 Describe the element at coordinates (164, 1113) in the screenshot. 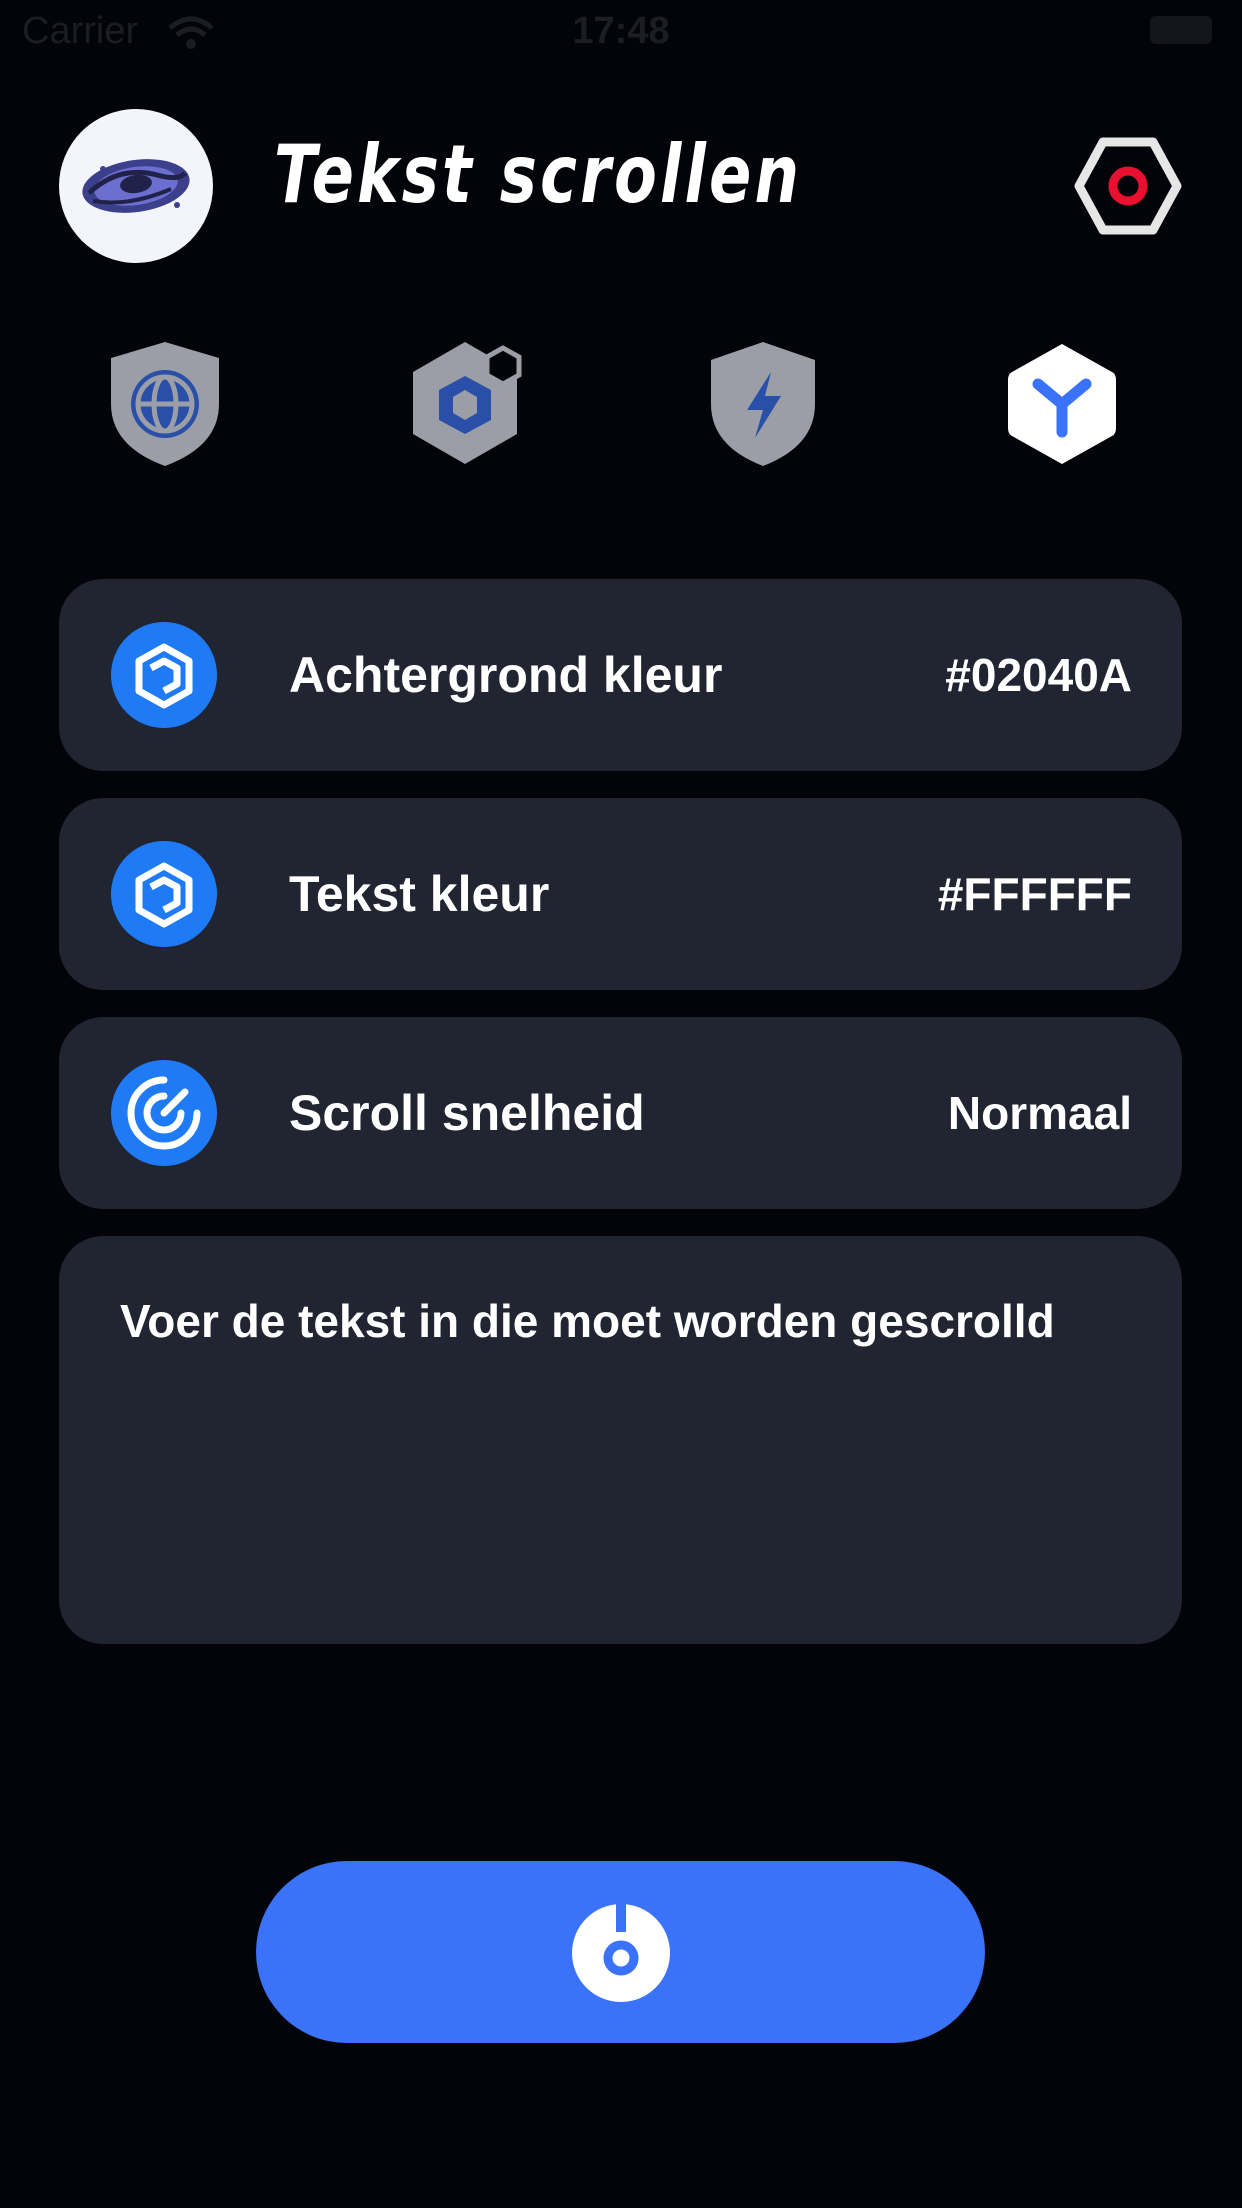

I see `speed-dial-icon` at that location.